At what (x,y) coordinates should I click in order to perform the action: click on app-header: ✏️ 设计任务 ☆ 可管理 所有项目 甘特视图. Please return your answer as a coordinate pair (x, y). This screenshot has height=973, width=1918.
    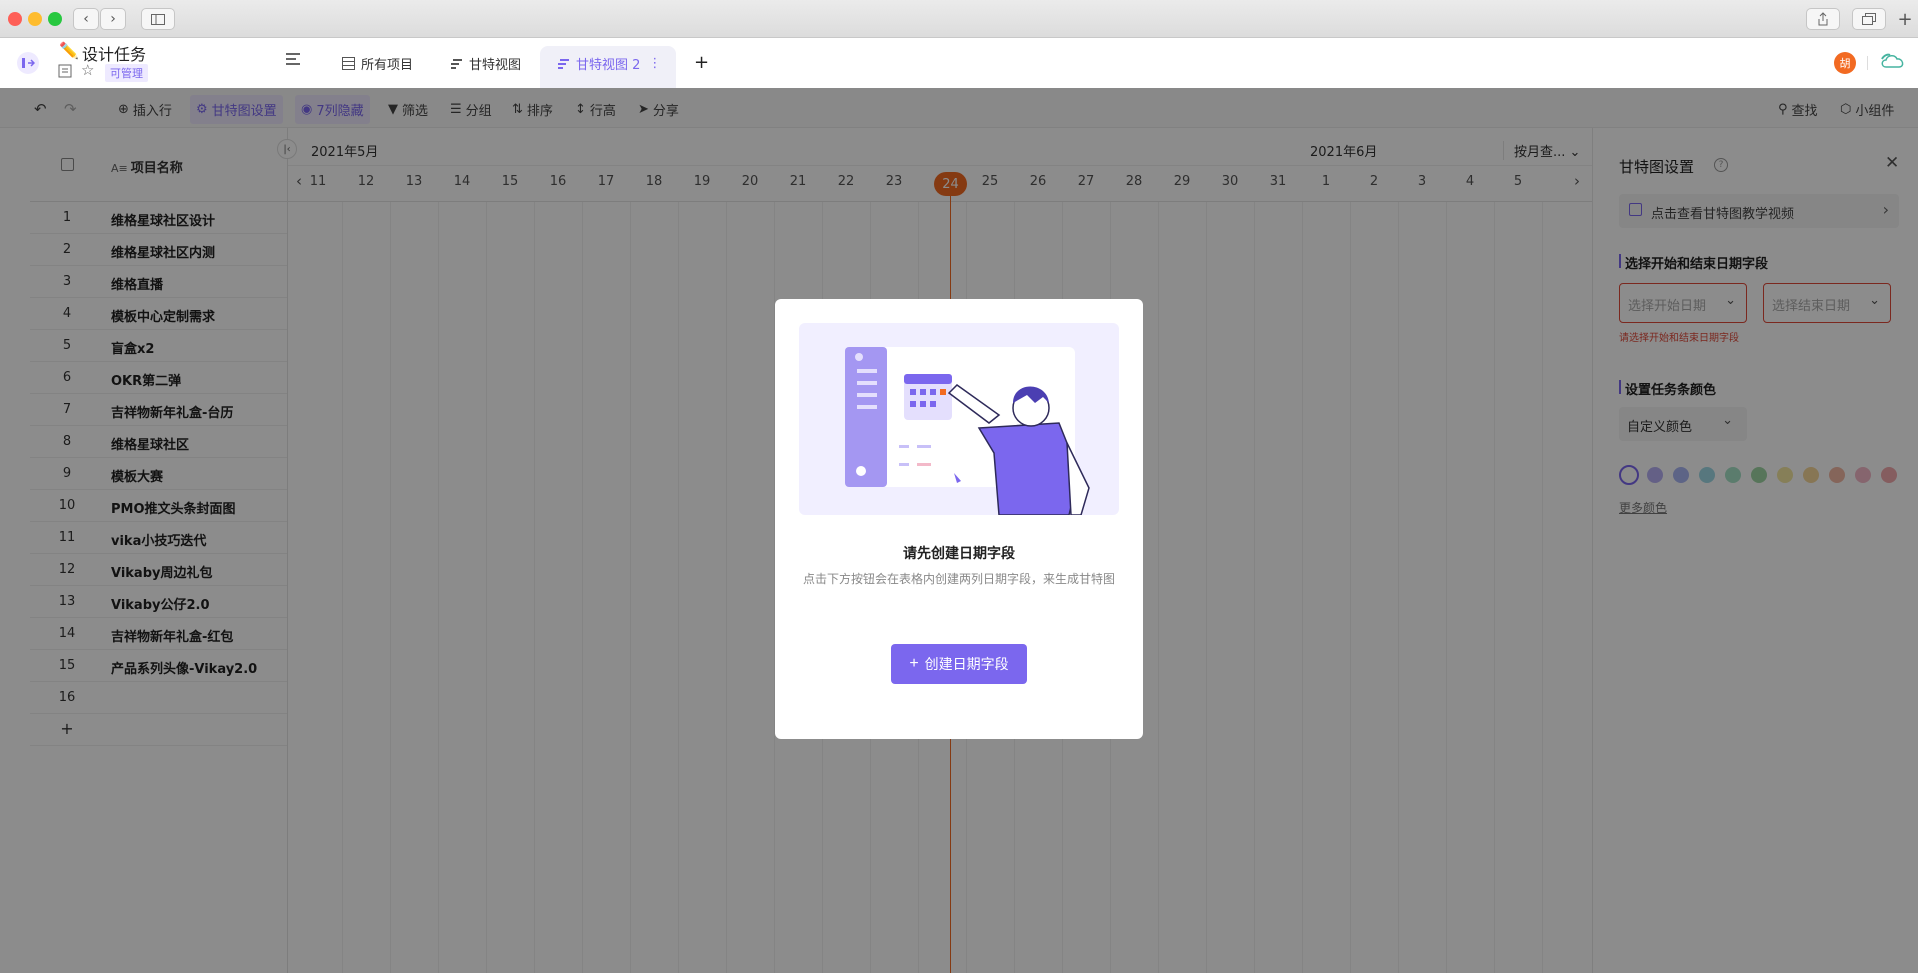
    Looking at the image, I should click on (959, 63).